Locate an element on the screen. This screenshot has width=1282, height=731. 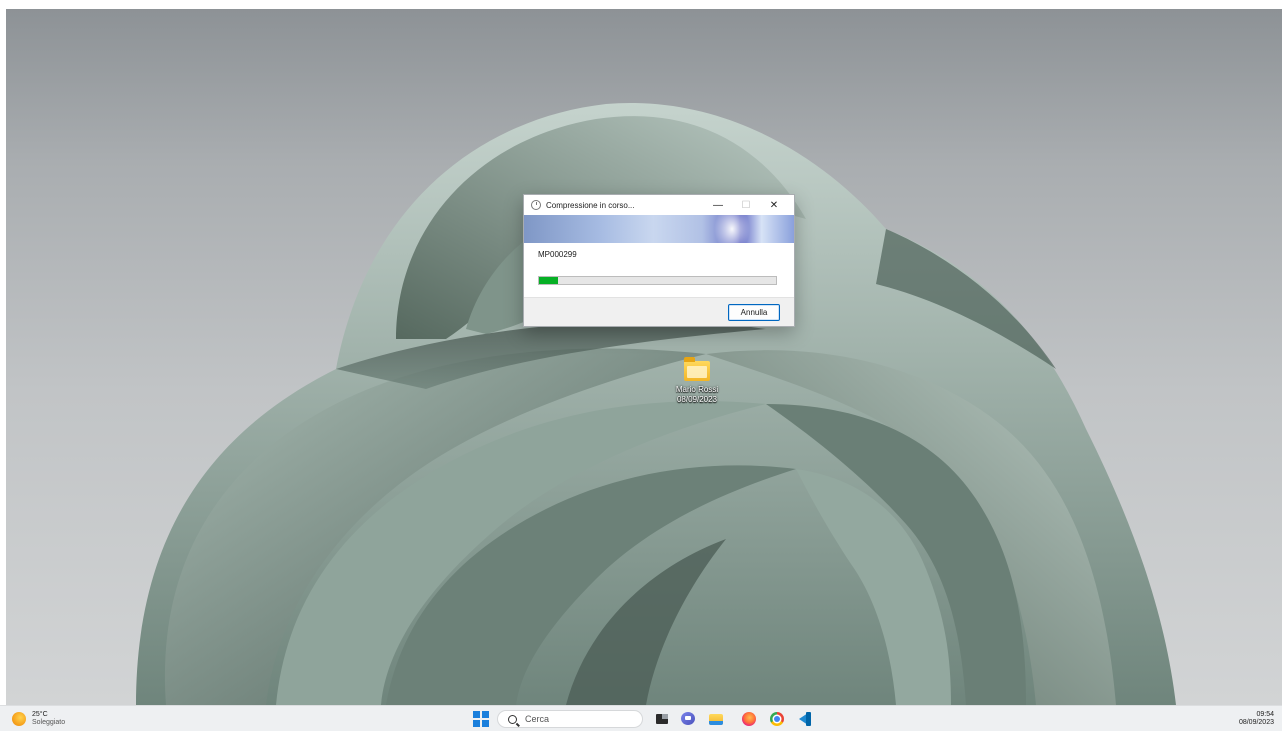
dialog-banner is located at coordinates (659, 229).